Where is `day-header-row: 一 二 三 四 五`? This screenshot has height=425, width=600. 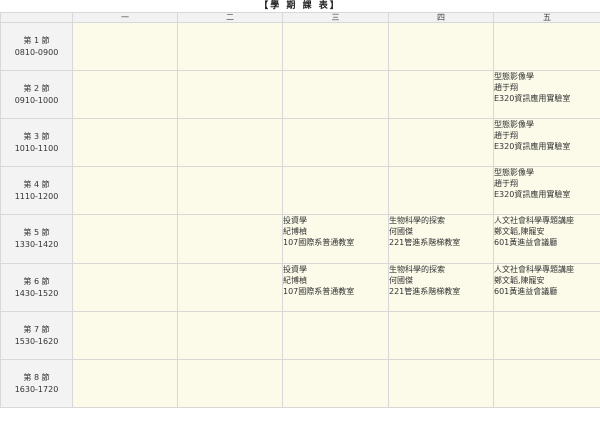
day-header-row: 一 二 三 四 五 is located at coordinates (300, 17).